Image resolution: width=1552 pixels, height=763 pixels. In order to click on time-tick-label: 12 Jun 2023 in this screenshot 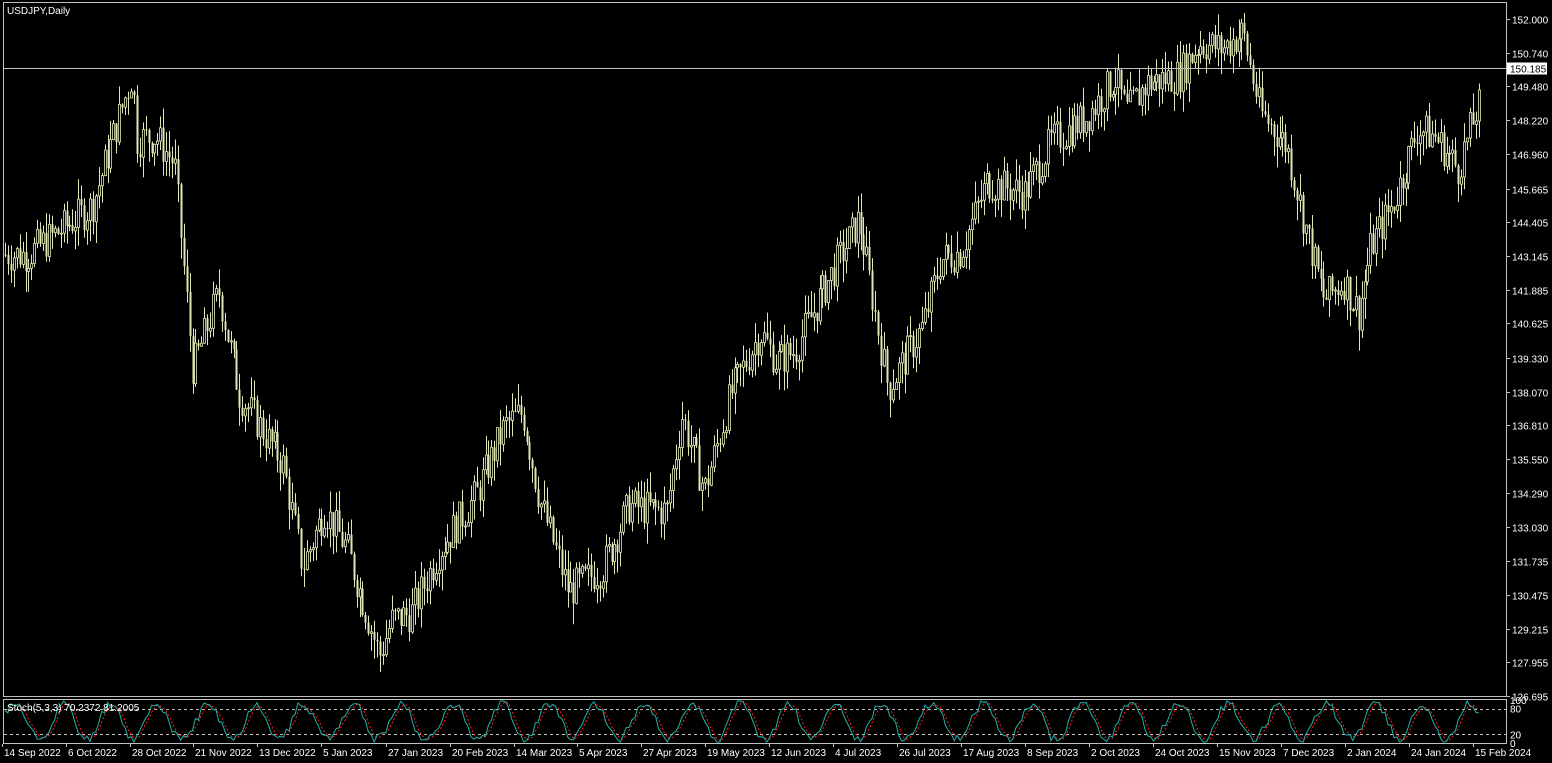, I will do `click(798, 753)`.